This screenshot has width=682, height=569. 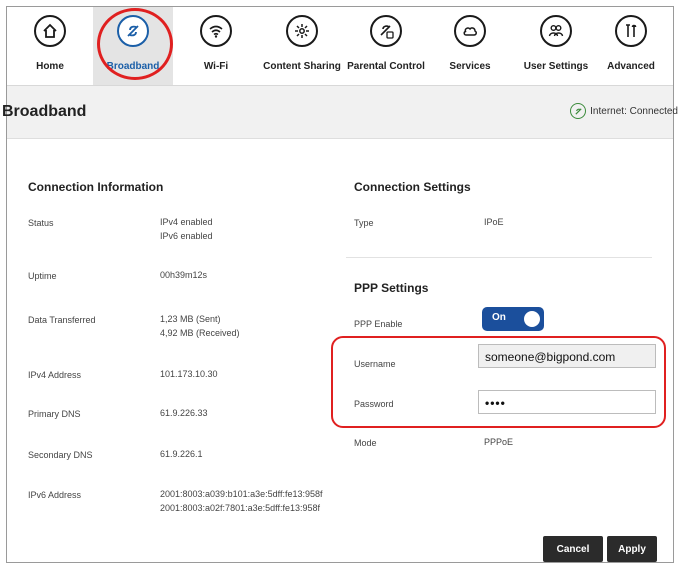 I want to click on nav-user-settings: User Settings, so click(x=556, y=46).